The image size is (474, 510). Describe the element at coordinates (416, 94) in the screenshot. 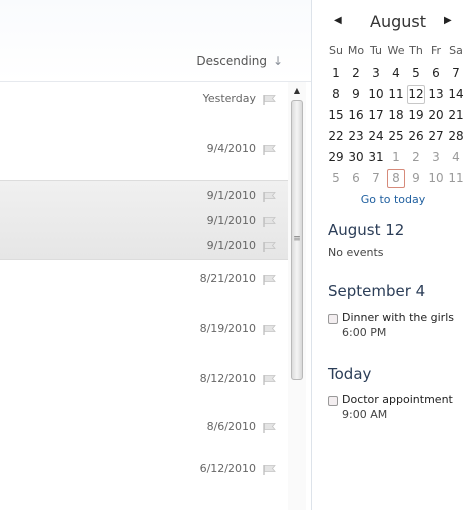

I see `calendar-day-selected: 12` at that location.